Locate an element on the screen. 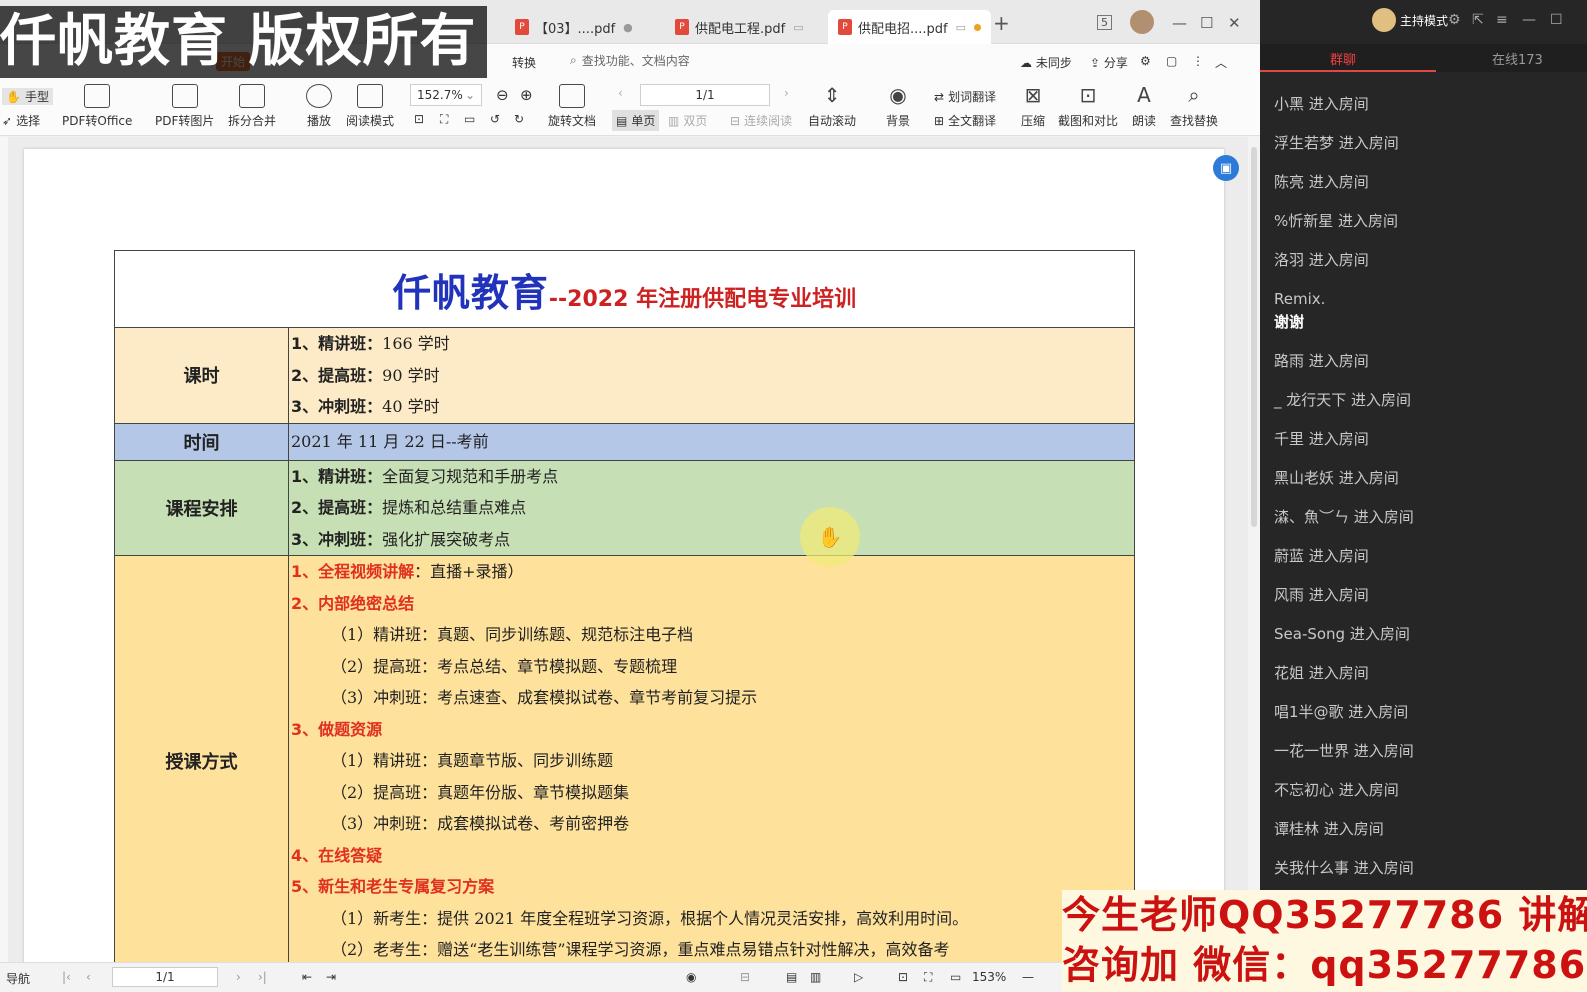 This screenshot has width=1587, height=992. menu-convert: 转换 is located at coordinates (524, 62).